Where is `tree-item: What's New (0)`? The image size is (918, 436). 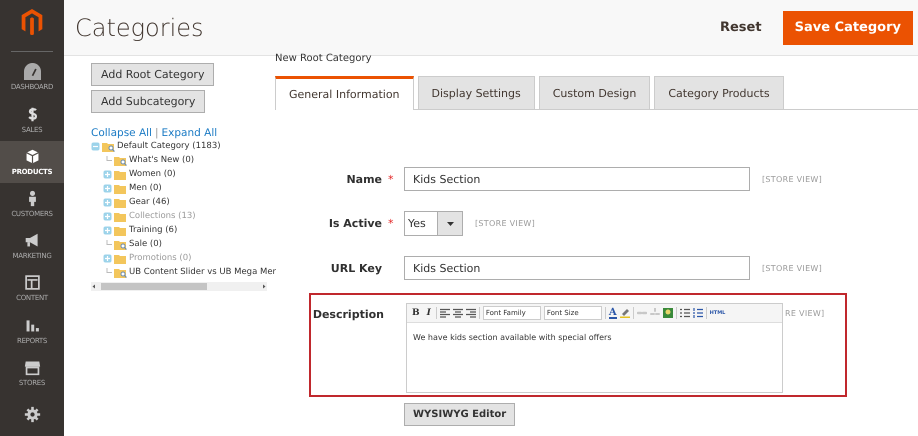
tree-item: What's New (0) is located at coordinates (161, 160).